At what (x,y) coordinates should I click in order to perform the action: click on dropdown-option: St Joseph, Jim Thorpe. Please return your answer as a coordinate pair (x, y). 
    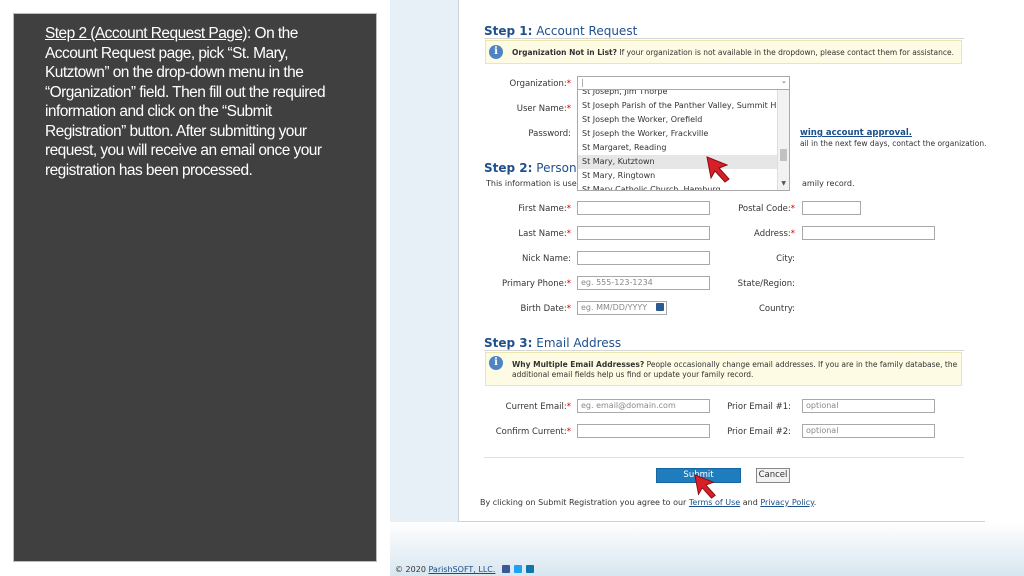
    Looking at the image, I should click on (683, 94).